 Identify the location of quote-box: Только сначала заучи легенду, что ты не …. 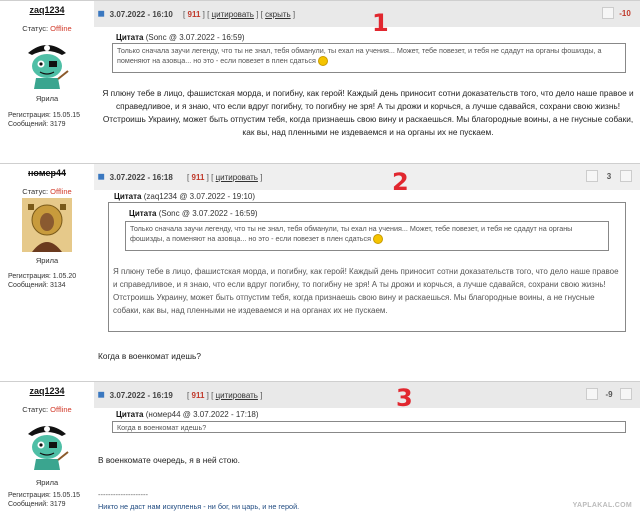
(369, 58).